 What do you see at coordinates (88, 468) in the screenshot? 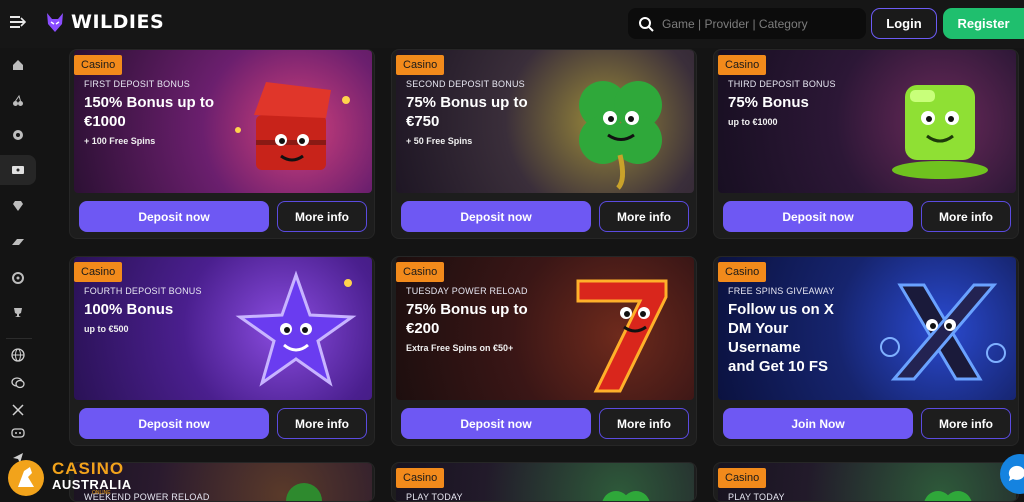
I see `watermark-line1: CASINO` at bounding box center [88, 468].